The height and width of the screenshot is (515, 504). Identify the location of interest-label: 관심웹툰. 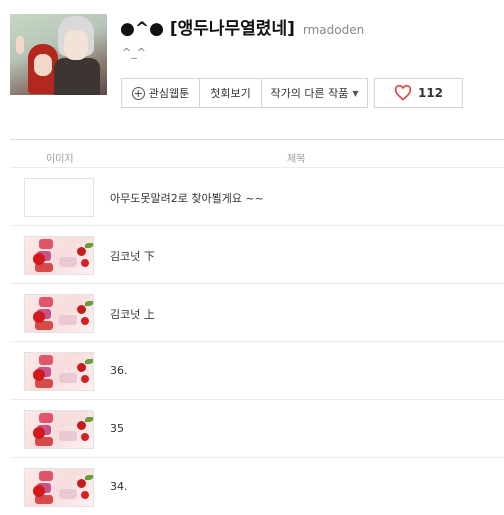
(169, 93).